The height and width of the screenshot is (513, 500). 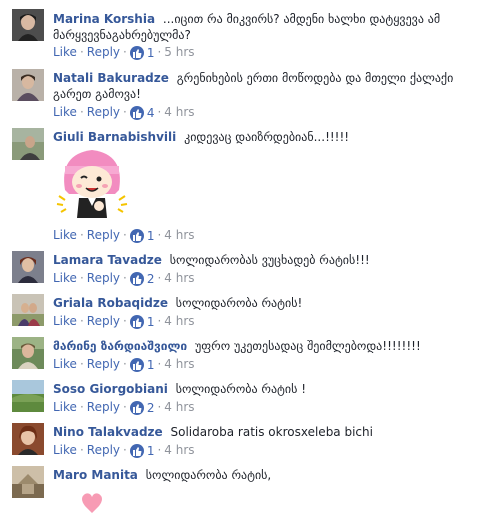 I want to click on like-count-badge: 4, so click(x=142, y=113).